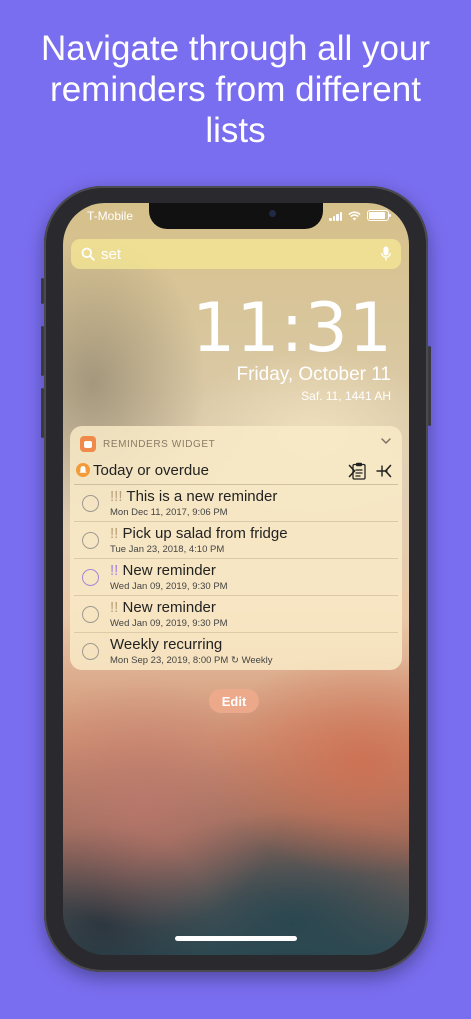 This screenshot has width=471, height=1019. Describe the element at coordinates (379, 215) in the screenshot. I see `battery-icon` at that location.